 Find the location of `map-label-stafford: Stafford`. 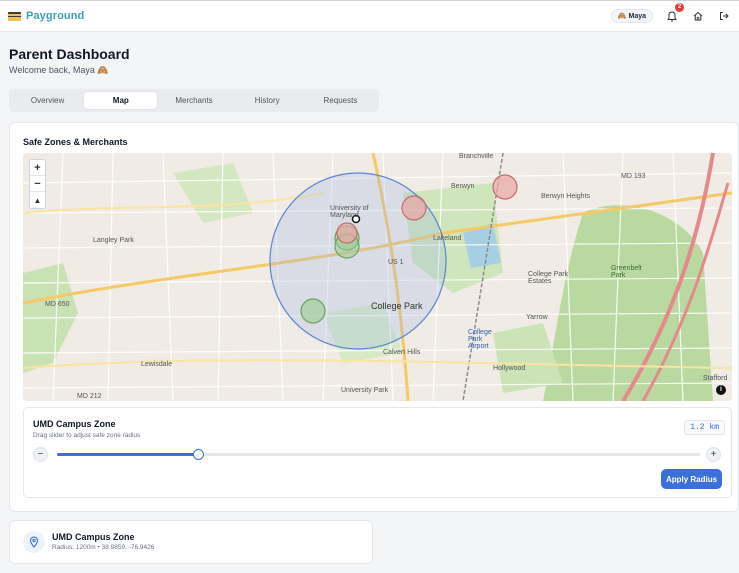

map-label-stafford: Stafford is located at coordinates (715, 378).